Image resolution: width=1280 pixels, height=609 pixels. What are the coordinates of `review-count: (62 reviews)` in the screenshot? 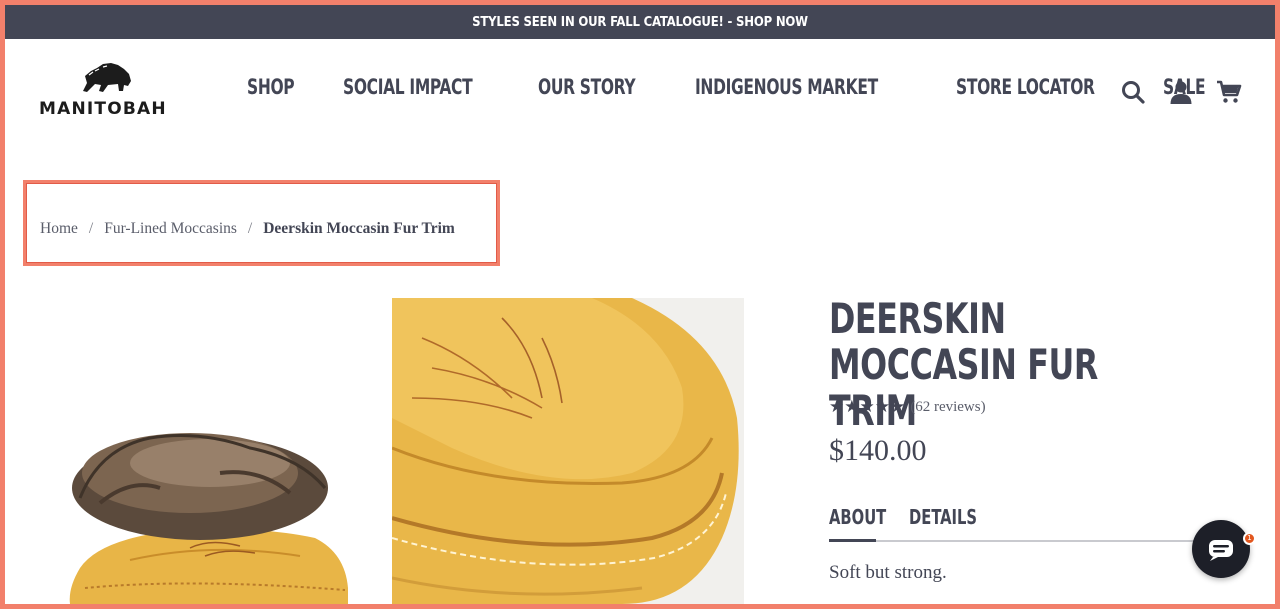 It's located at (947, 407).